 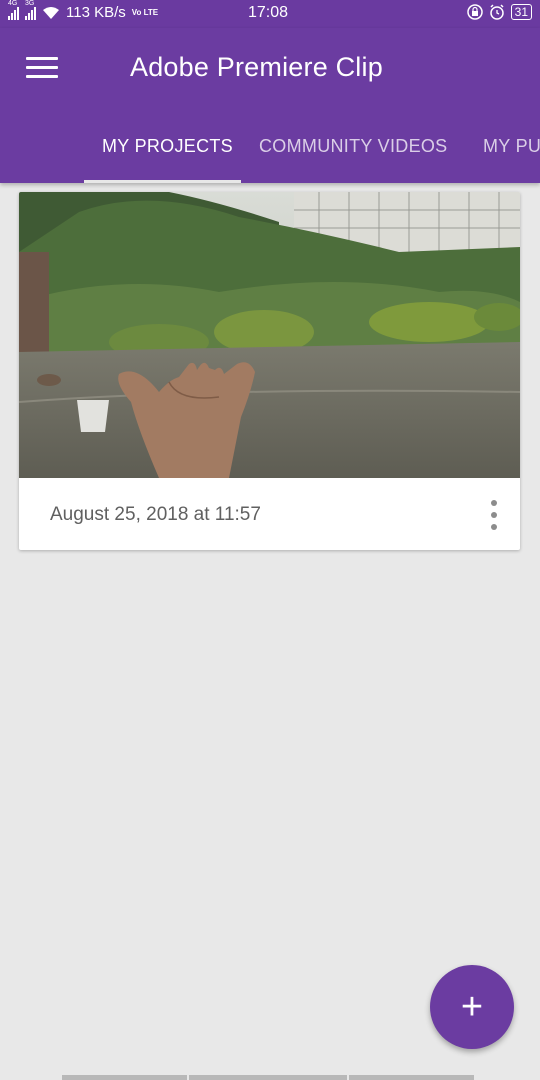 What do you see at coordinates (145, 12) in the screenshot?
I see `volte-icon: Vo LTE` at bounding box center [145, 12].